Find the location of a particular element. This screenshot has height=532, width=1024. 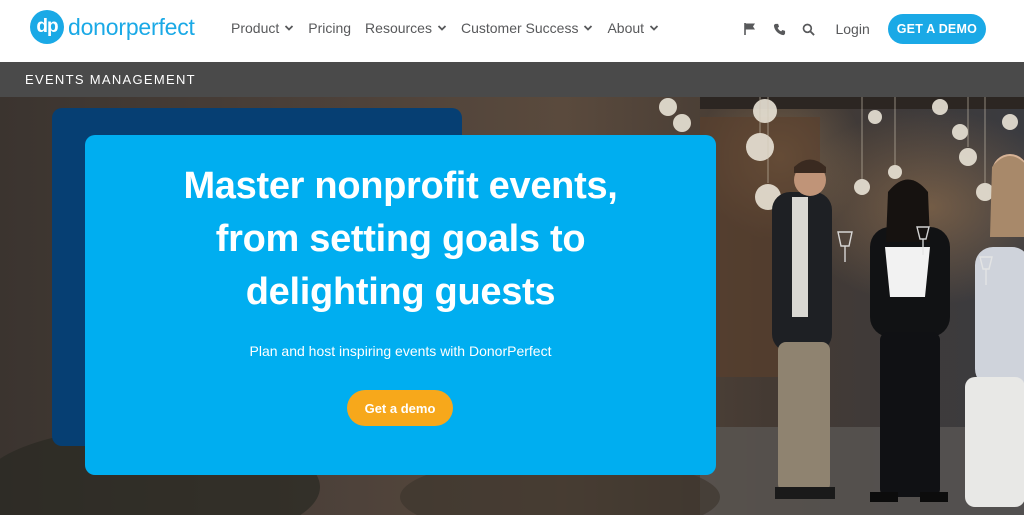

hero-headline-line: from setting goals to is located at coordinates (400, 239).